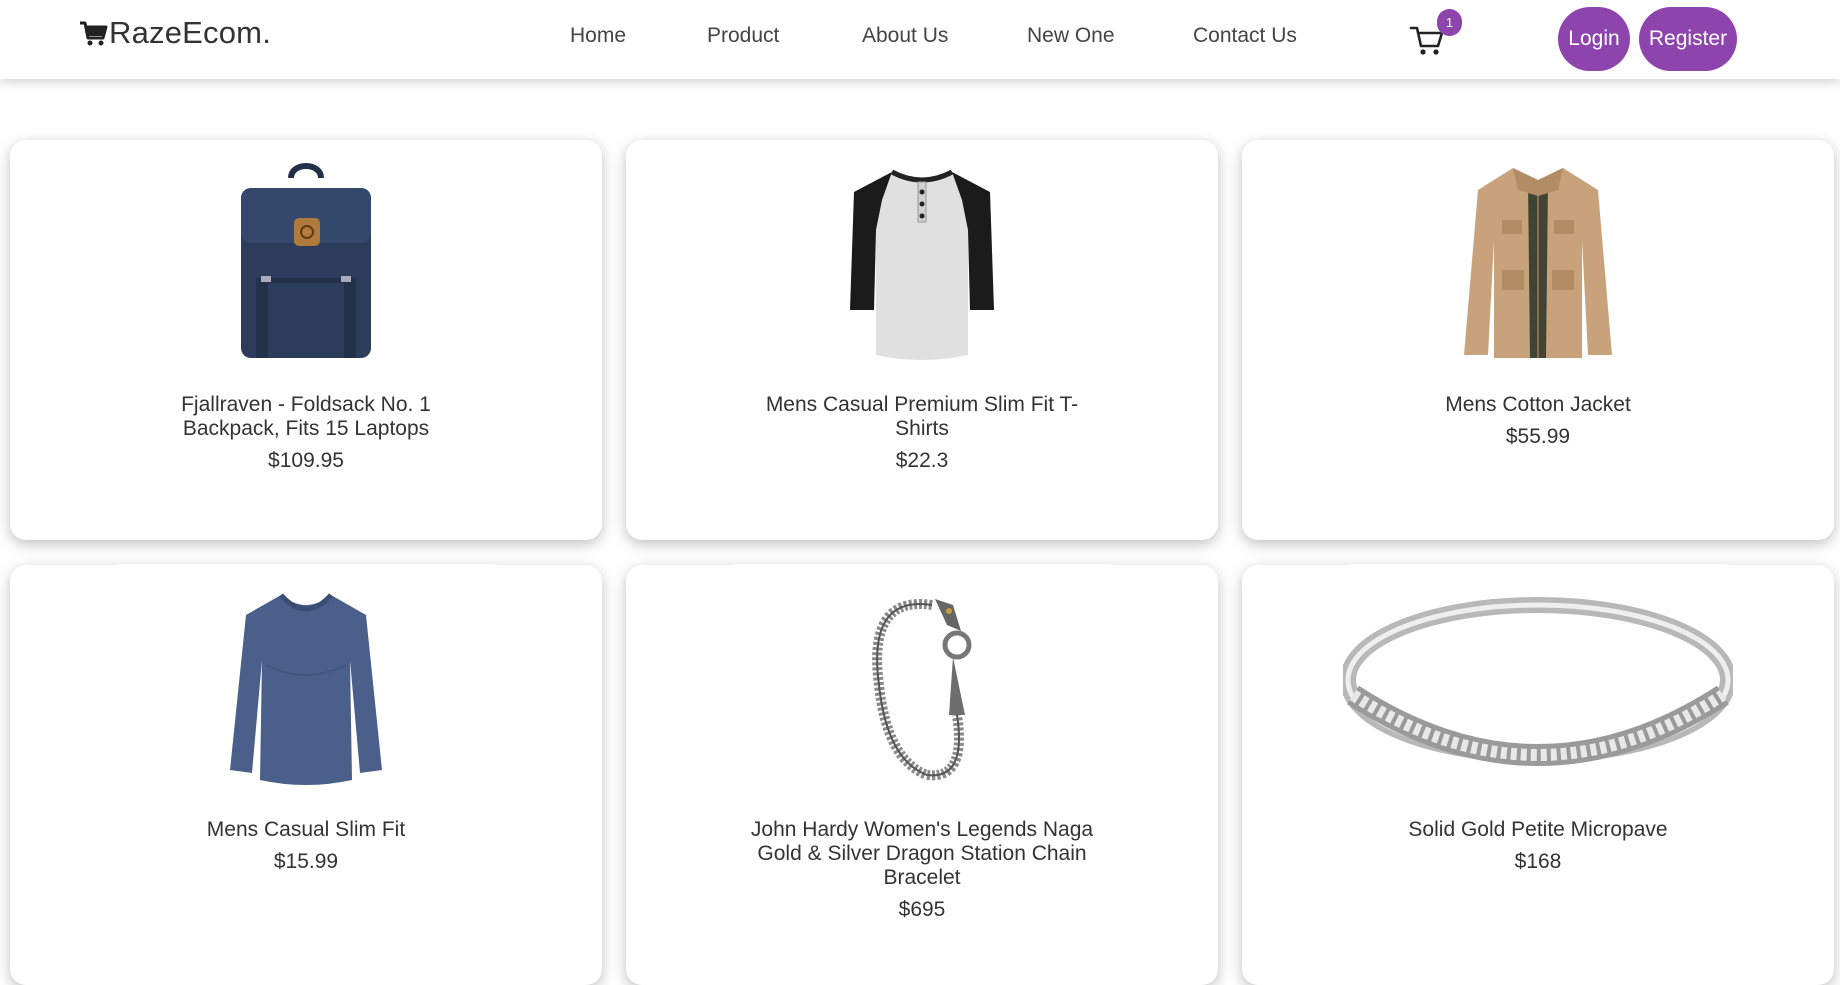 The width and height of the screenshot is (1840, 985). I want to click on product-title: Mens Casual Premium Slim Fit T-Shirts, so click(922, 416).